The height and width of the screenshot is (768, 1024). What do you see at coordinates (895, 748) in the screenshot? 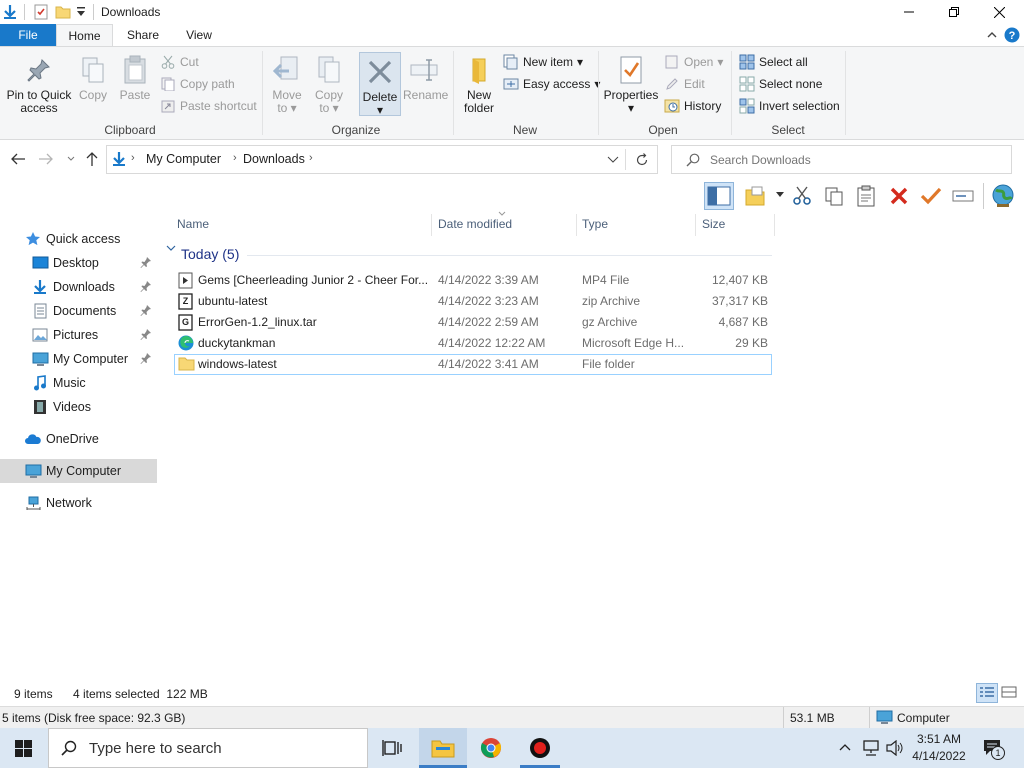
I see `volume-tray-button` at bounding box center [895, 748].